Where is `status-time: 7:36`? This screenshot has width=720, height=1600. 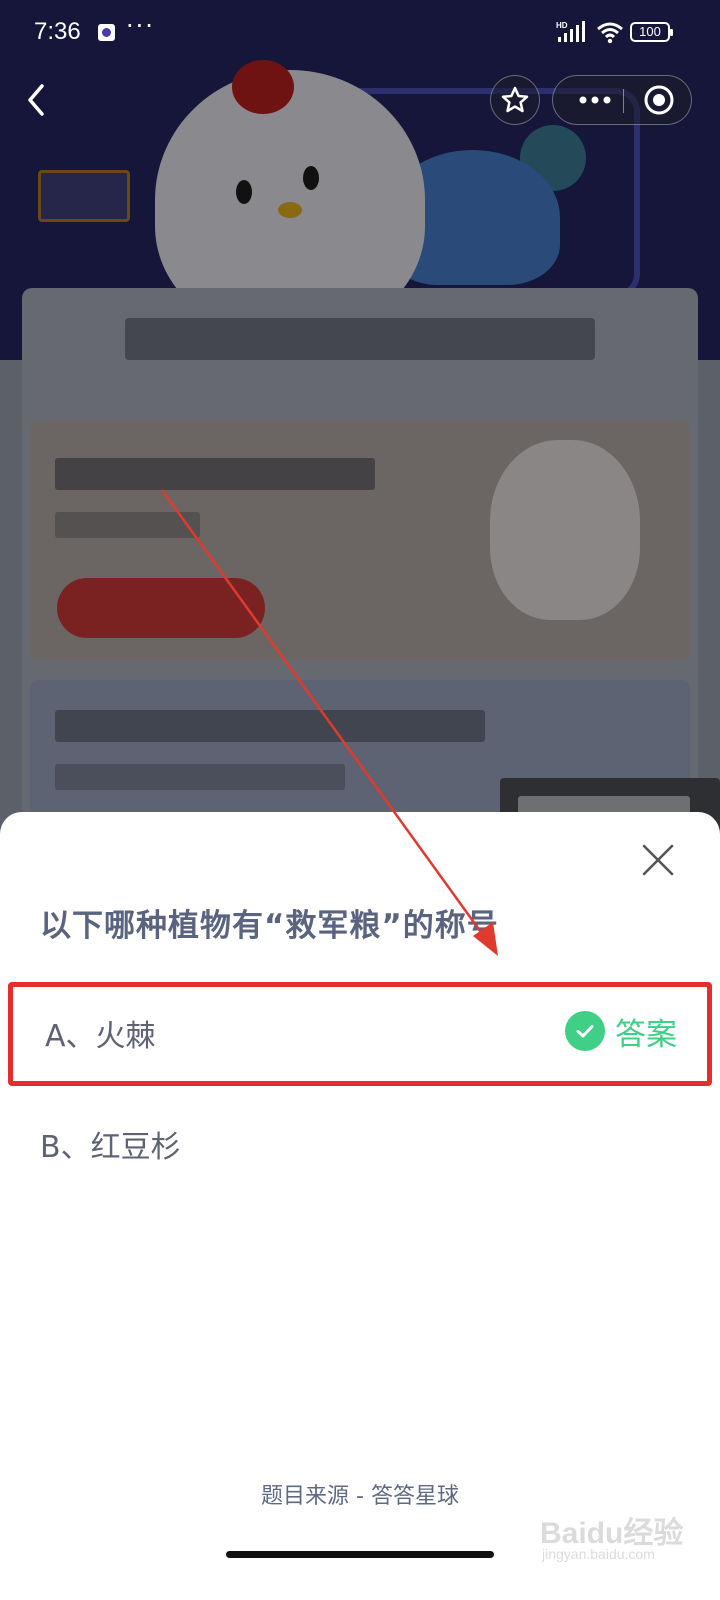
status-time: 7:36 is located at coordinates (57, 31).